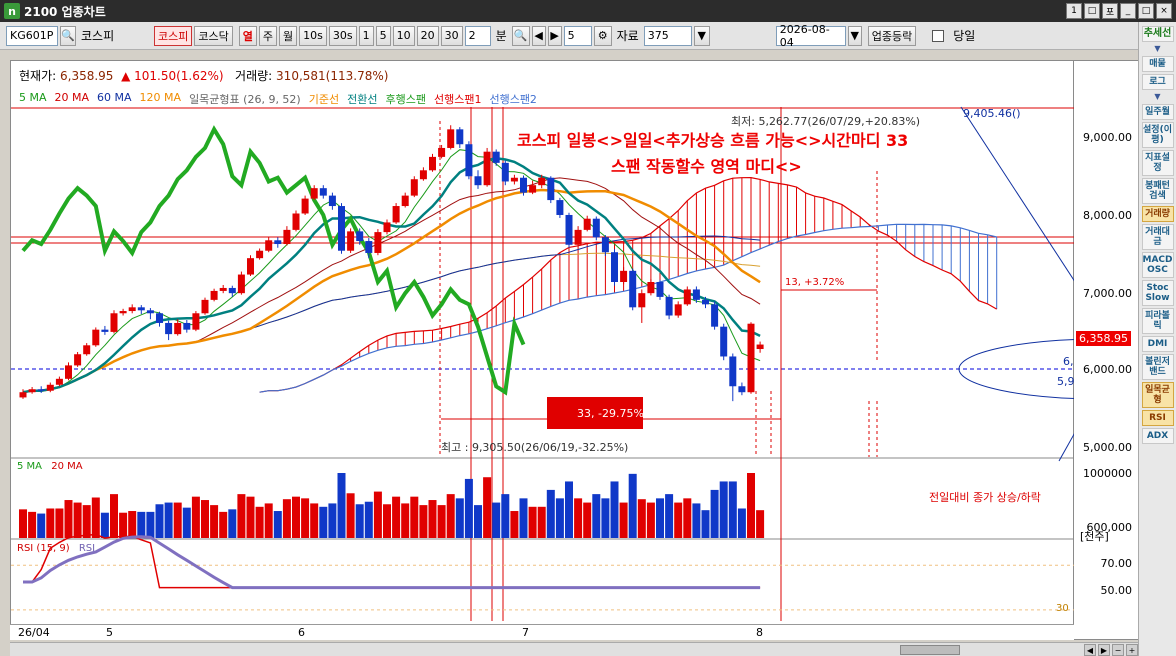  I want to click on code-input: KG601P, so click(32, 35).